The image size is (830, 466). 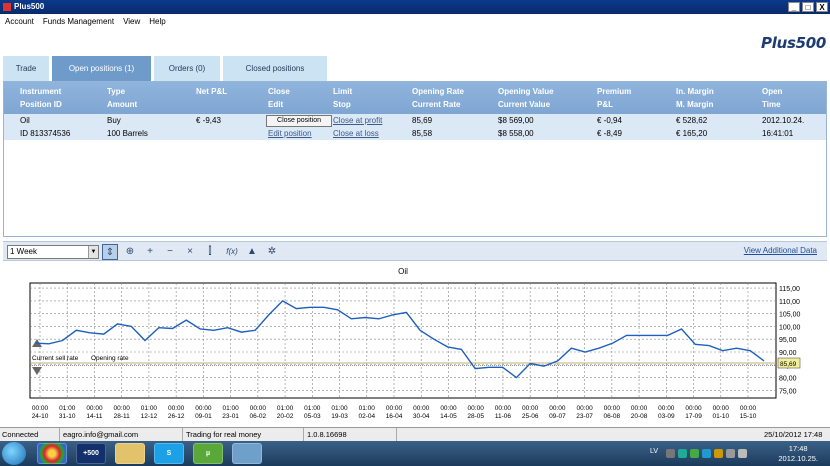 I want to click on tab-trade: Trade, so click(x=26, y=68).